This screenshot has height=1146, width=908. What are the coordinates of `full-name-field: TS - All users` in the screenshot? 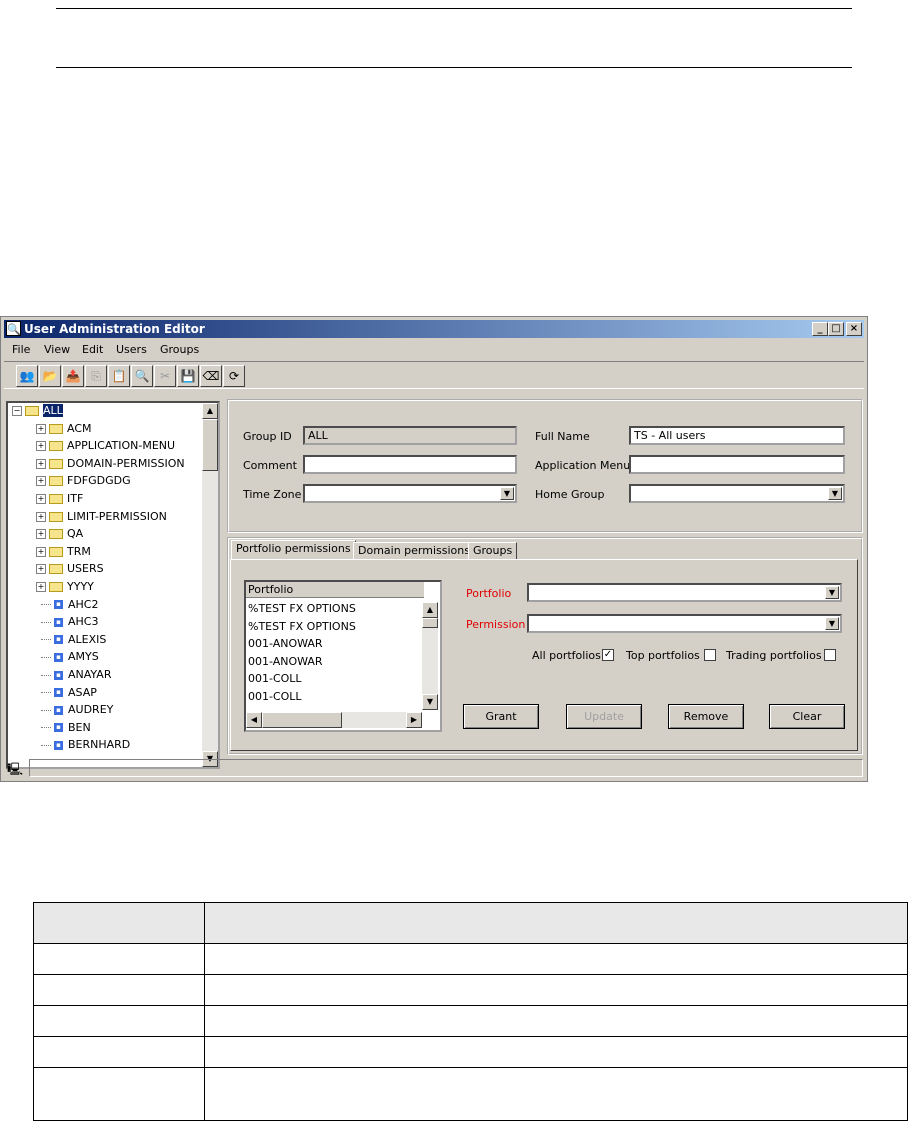 It's located at (737, 435).